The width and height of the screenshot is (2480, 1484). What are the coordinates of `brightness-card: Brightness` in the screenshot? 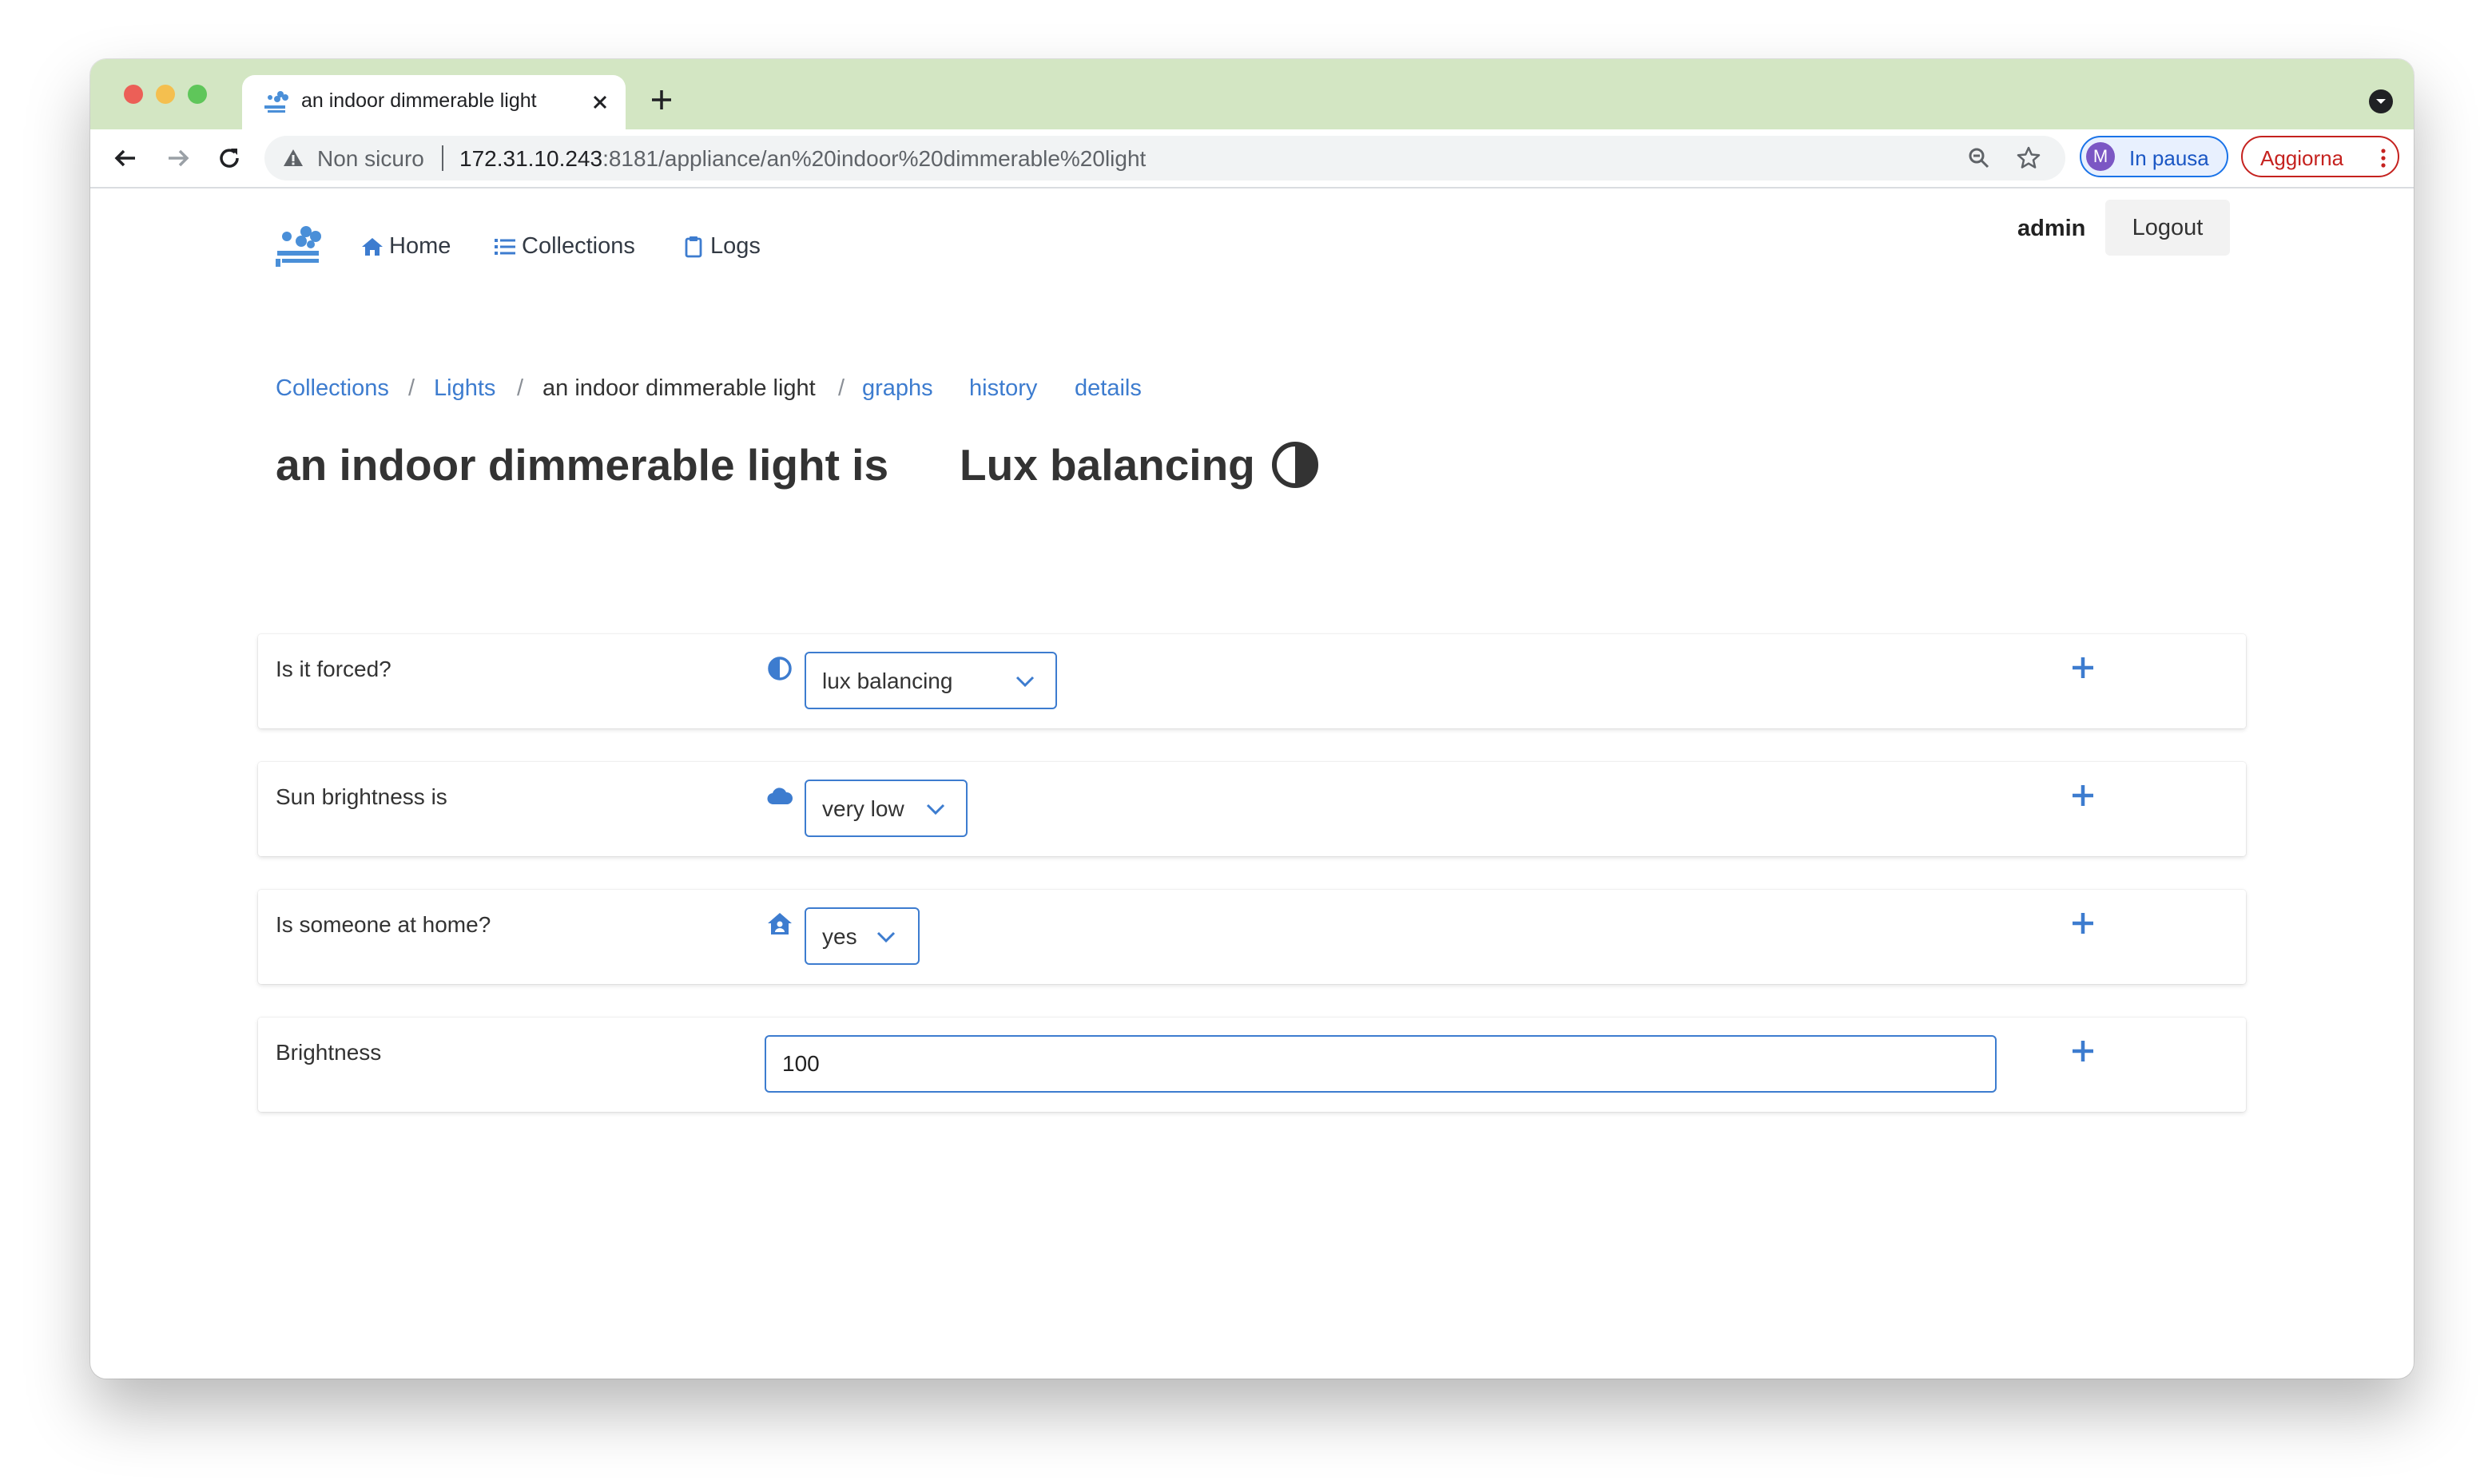 It's located at (1252, 1065).